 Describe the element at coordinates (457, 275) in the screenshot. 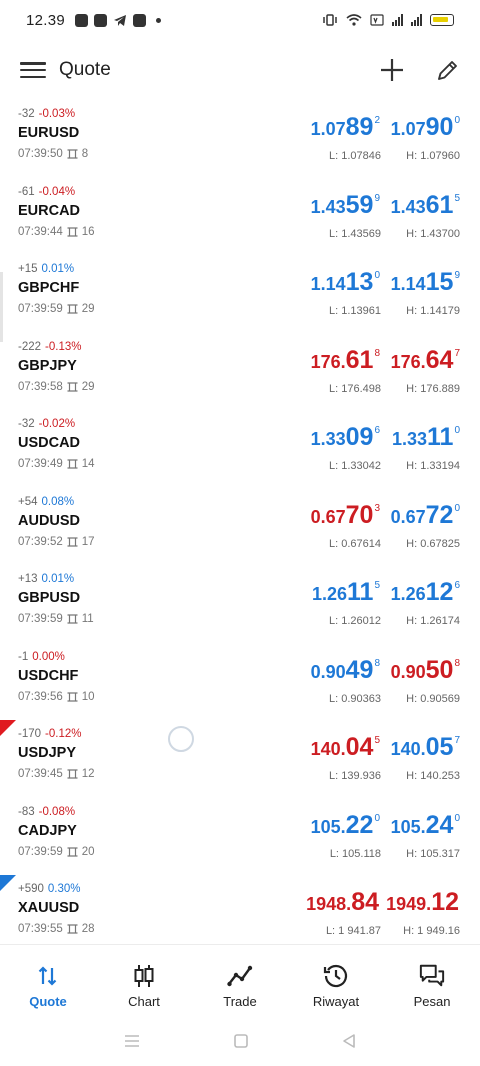

I see `ask-price-fraction: 9` at that location.